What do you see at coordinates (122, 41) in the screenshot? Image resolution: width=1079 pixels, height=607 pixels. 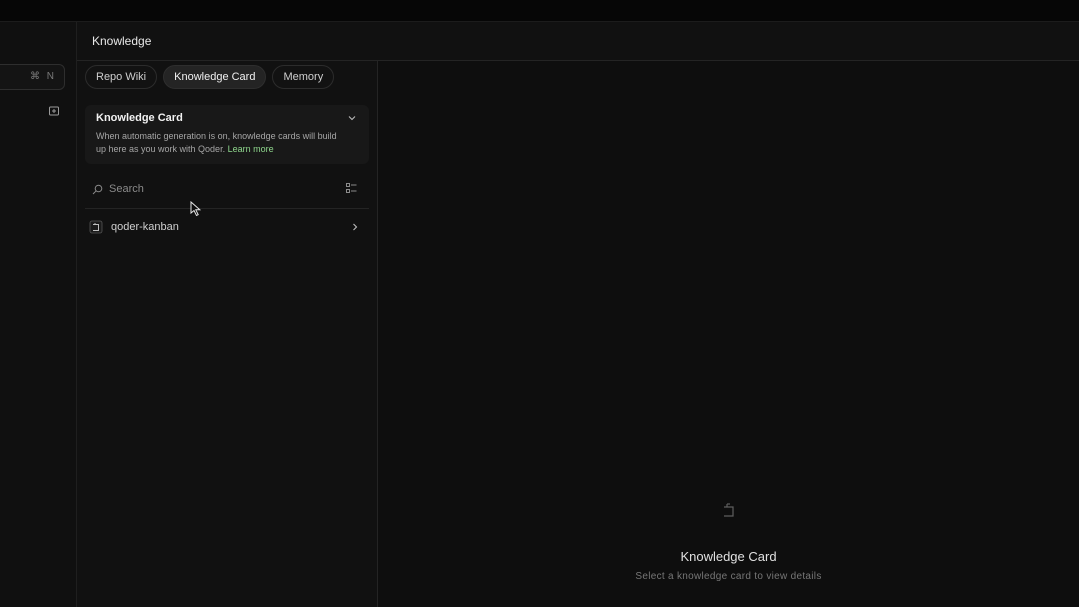 I see `panel-title: Knowledge` at bounding box center [122, 41].